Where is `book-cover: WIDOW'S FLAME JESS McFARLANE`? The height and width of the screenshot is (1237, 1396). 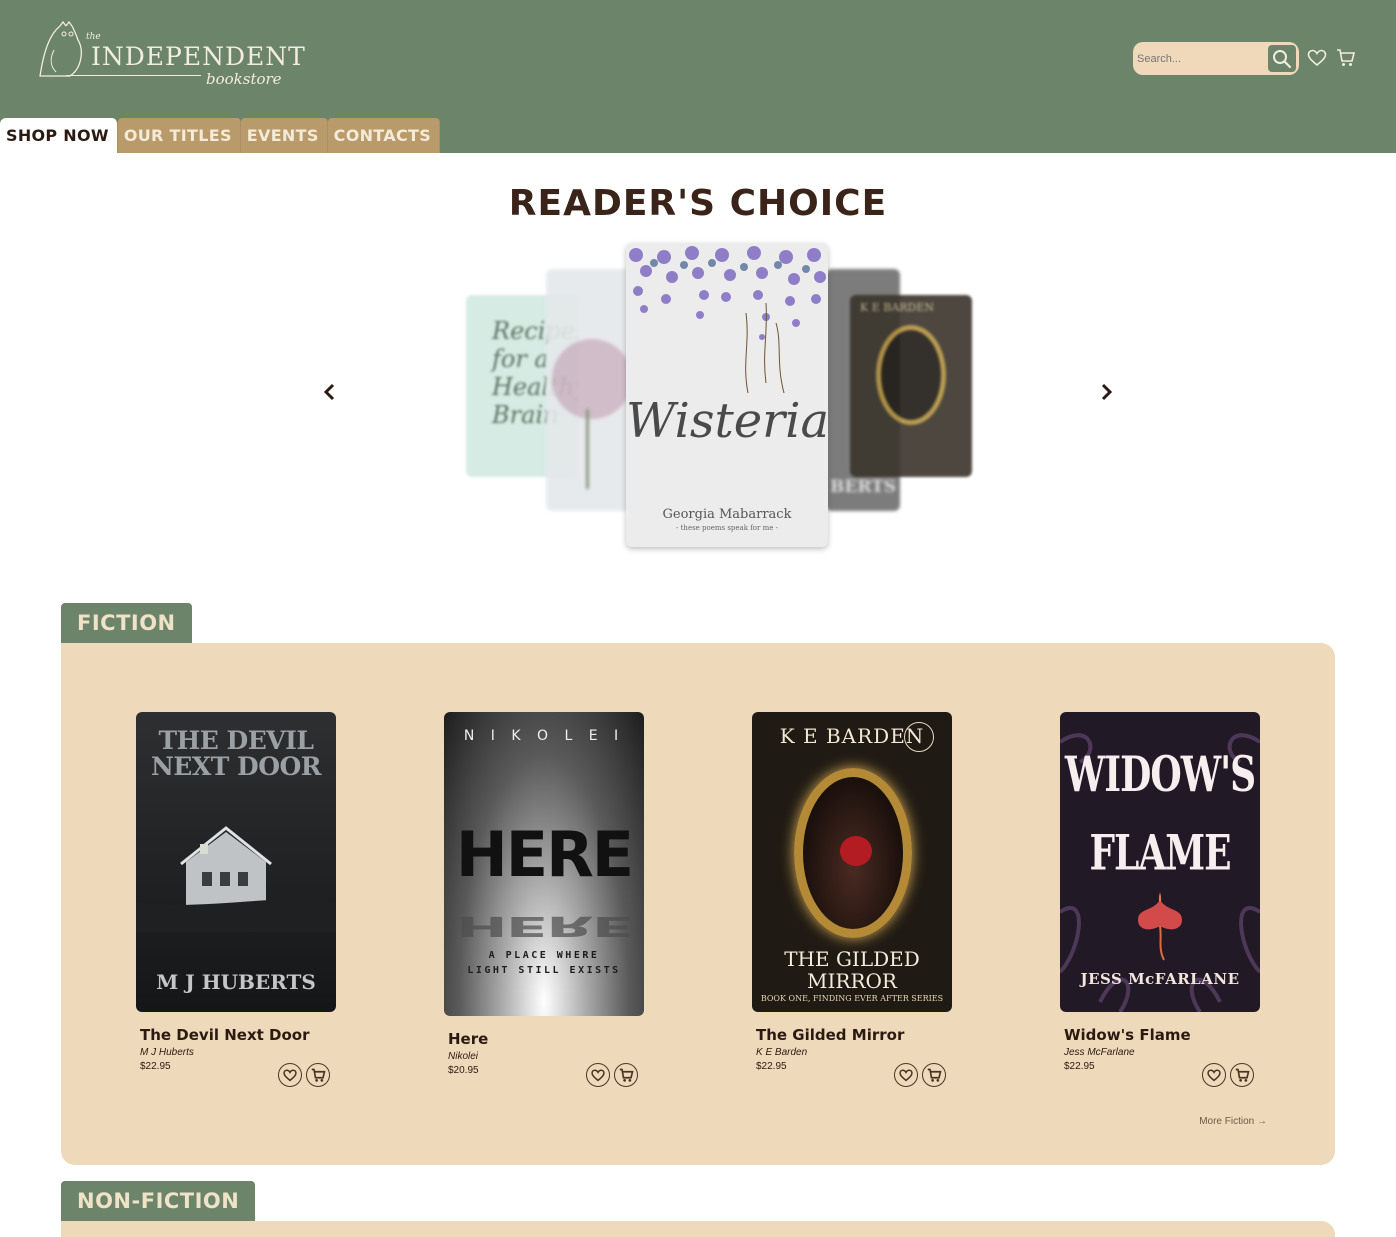
book-cover: WIDOW'S FLAME JESS McFARLANE is located at coordinates (1160, 862).